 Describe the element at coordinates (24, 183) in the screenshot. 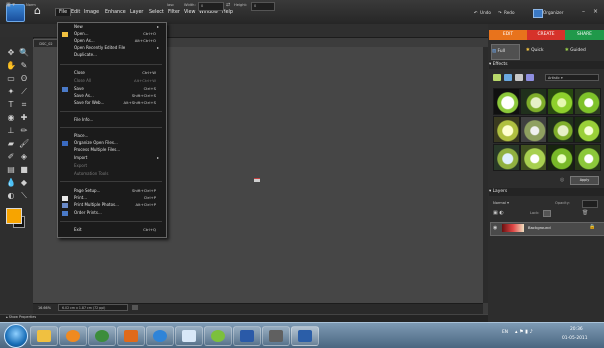

I see `sponge-tool-icon: ◆` at that location.